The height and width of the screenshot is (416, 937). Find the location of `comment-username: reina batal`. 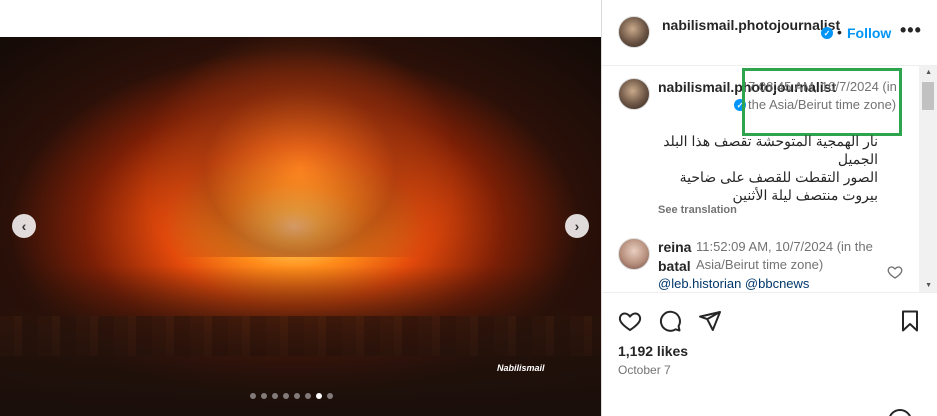

comment-username: reina batal is located at coordinates (677, 257).